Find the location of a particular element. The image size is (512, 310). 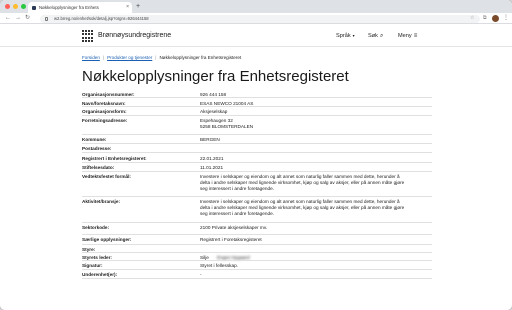

details-label: Forretningsadresse: is located at coordinates (105, 120).